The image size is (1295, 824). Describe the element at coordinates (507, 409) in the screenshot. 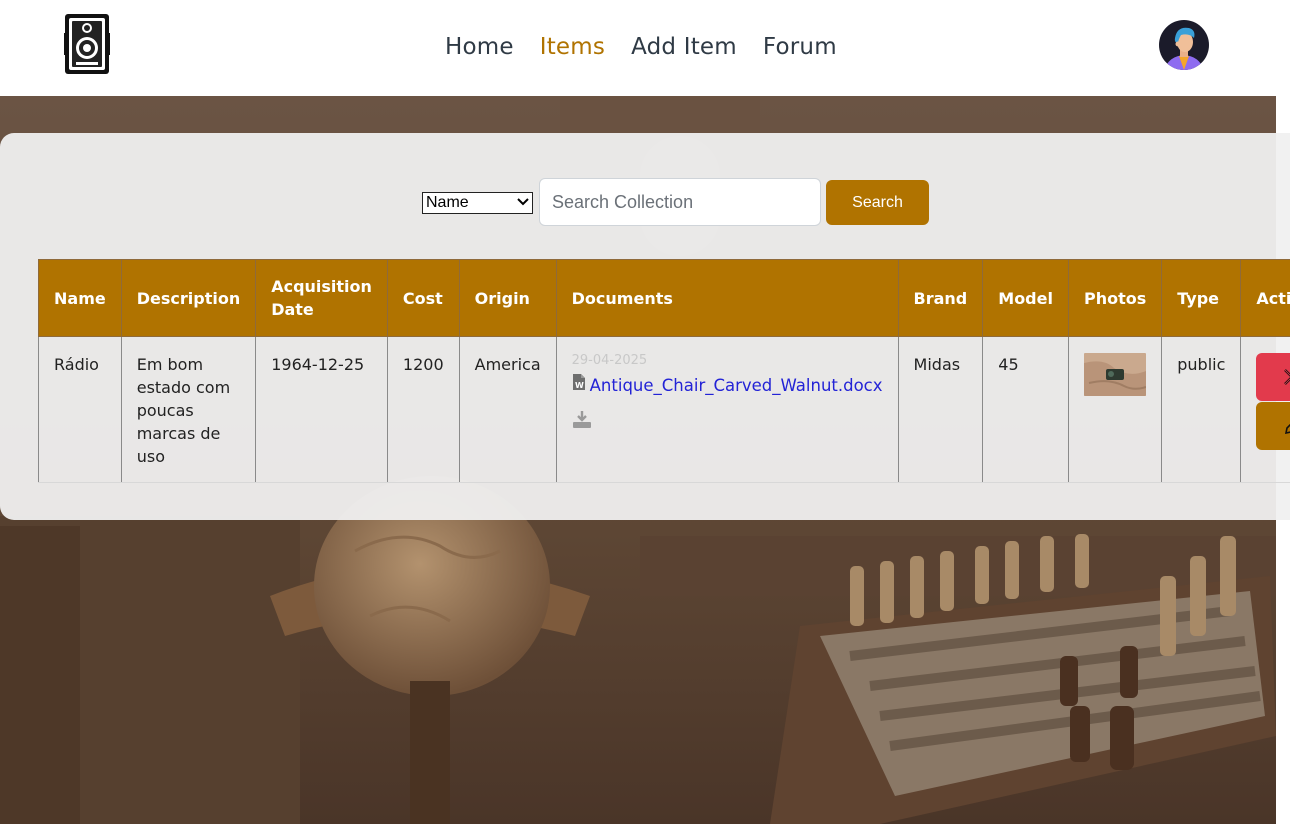

I see `cell-origin: America` at that location.